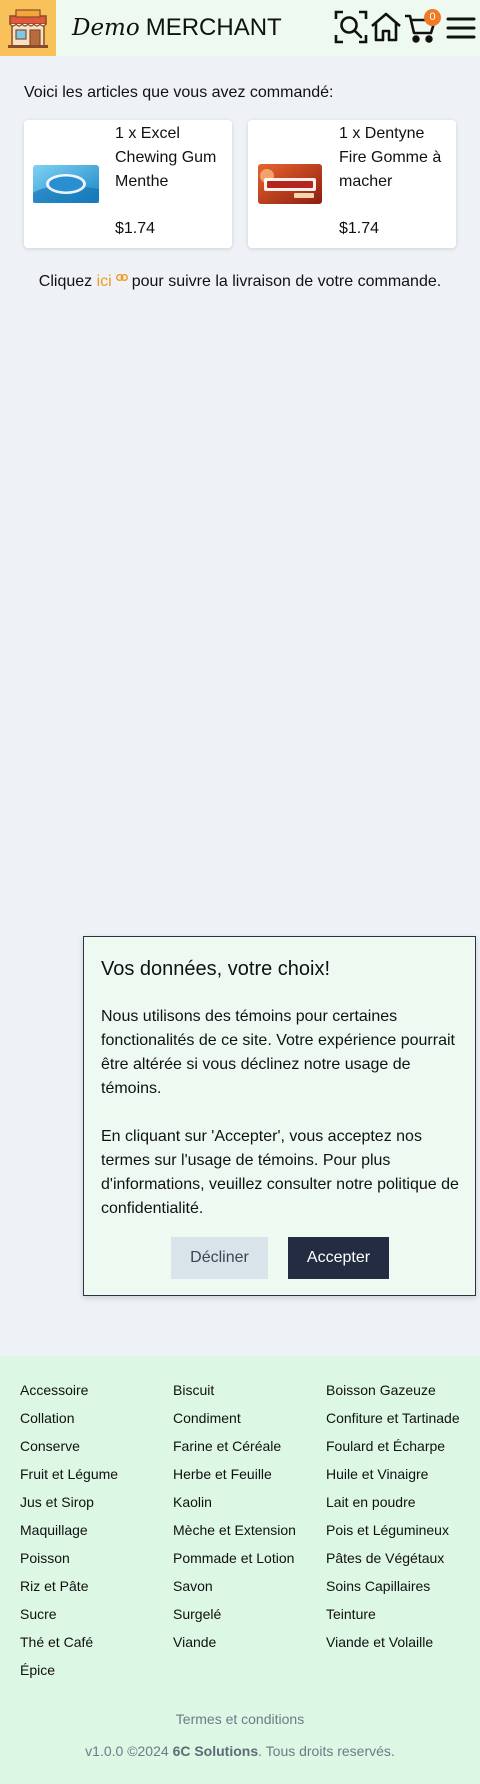 The image size is (480, 1784). What do you see at coordinates (387, 1530) in the screenshot?
I see `footer-category-link: Pois et Légumineux` at bounding box center [387, 1530].